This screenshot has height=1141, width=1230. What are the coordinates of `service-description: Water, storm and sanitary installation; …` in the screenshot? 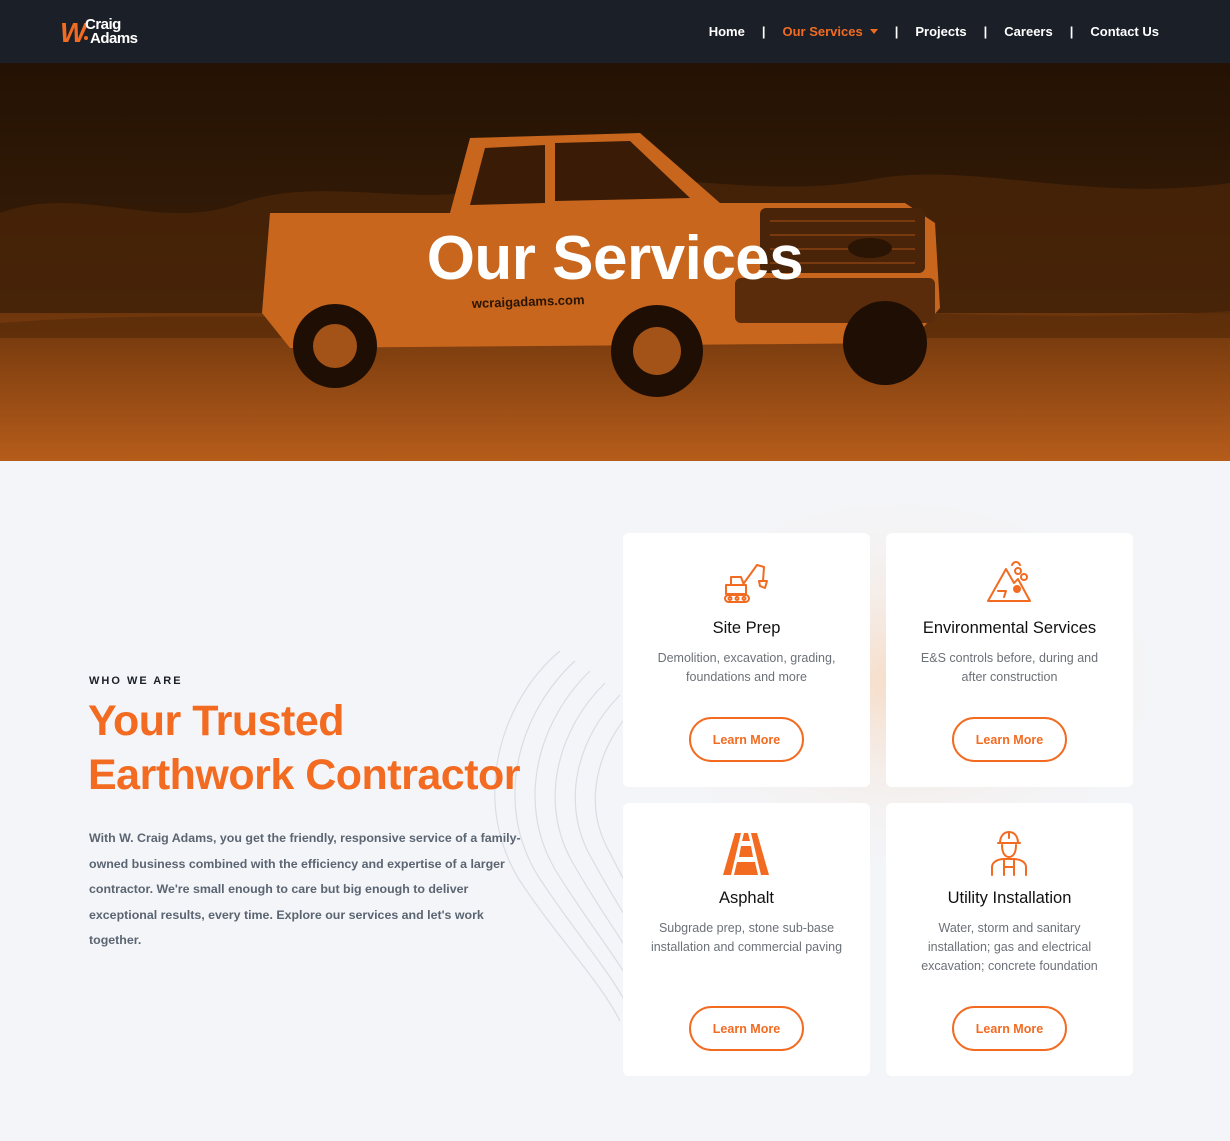 It's located at (1009, 947).